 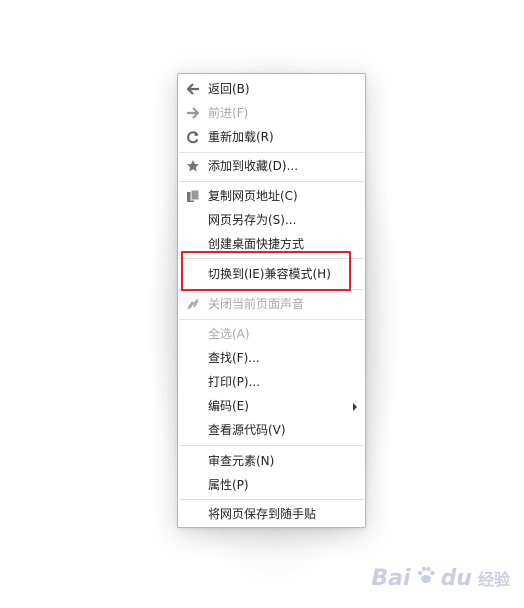 I want to click on menu-item-forward: 前进(F), so click(x=271, y=113).